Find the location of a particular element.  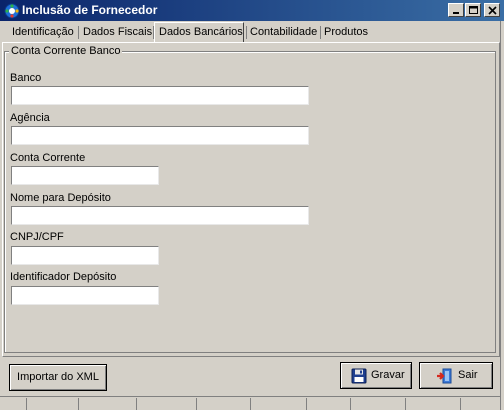

status-bar is located at coordinates (252, 403).